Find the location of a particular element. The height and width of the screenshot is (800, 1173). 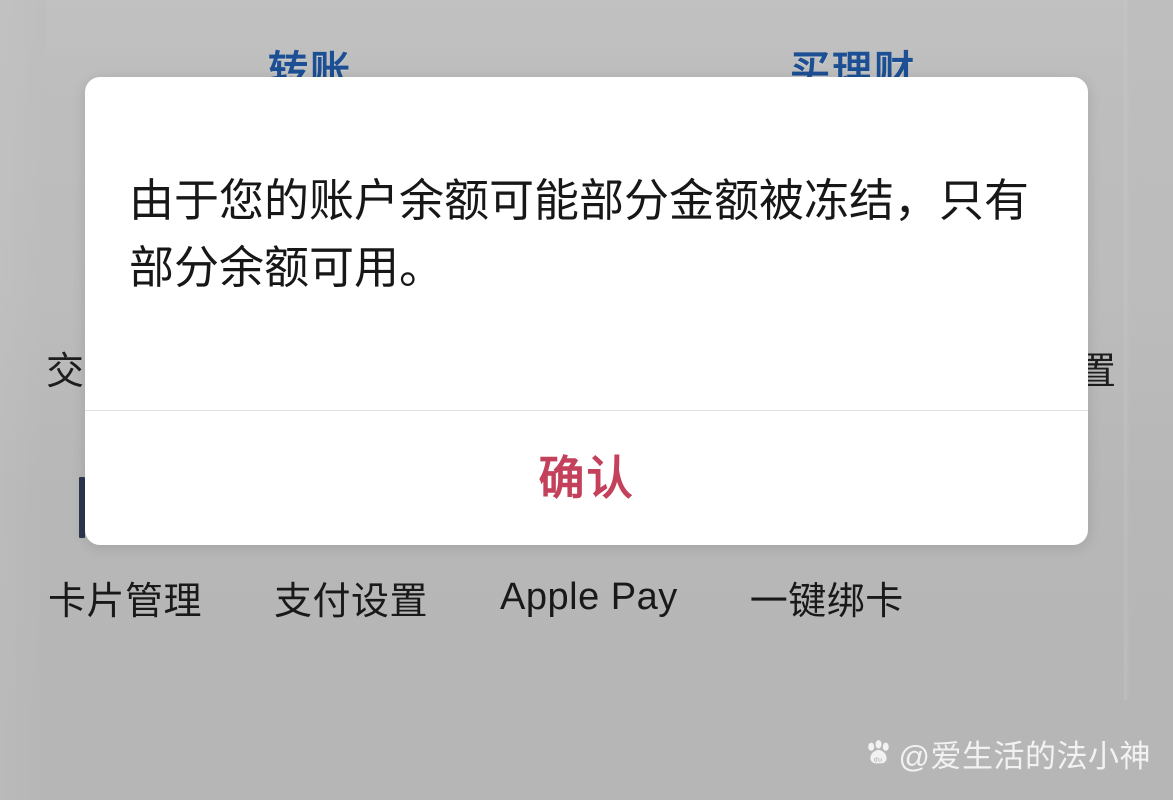

confirm-button: 确认 is located at coordinates (587, 478).